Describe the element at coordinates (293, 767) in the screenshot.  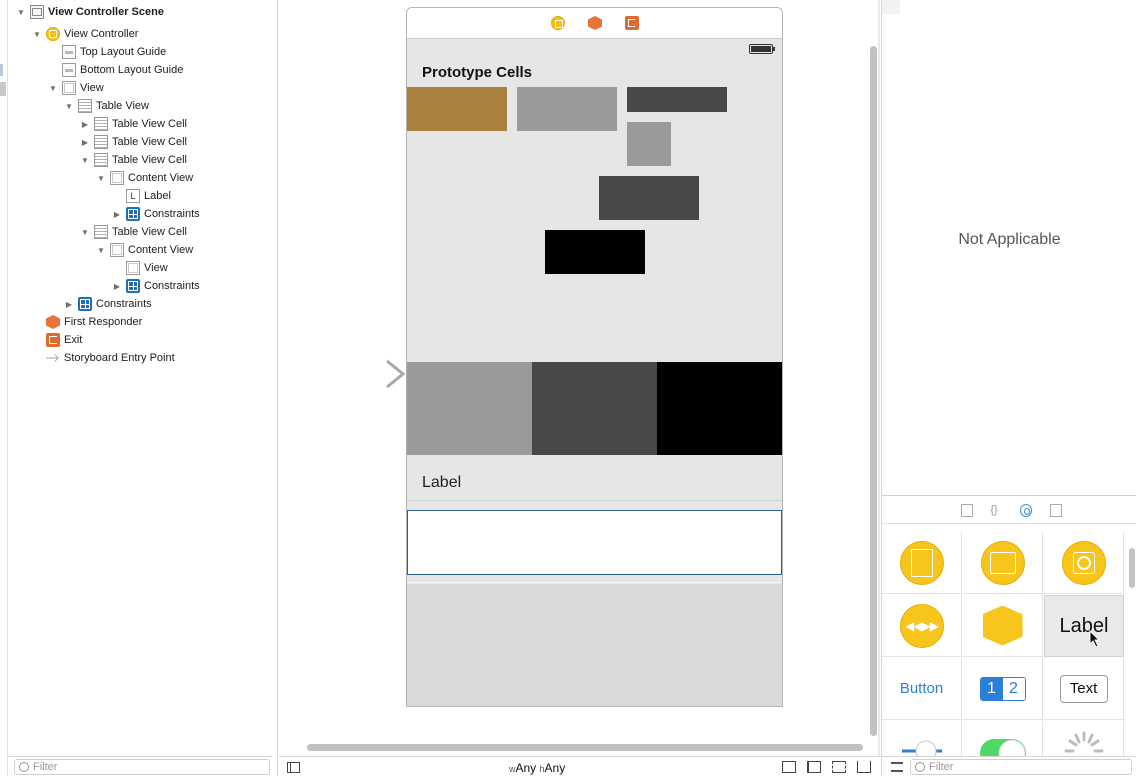
I see `toggle-outline-icon` at that location.